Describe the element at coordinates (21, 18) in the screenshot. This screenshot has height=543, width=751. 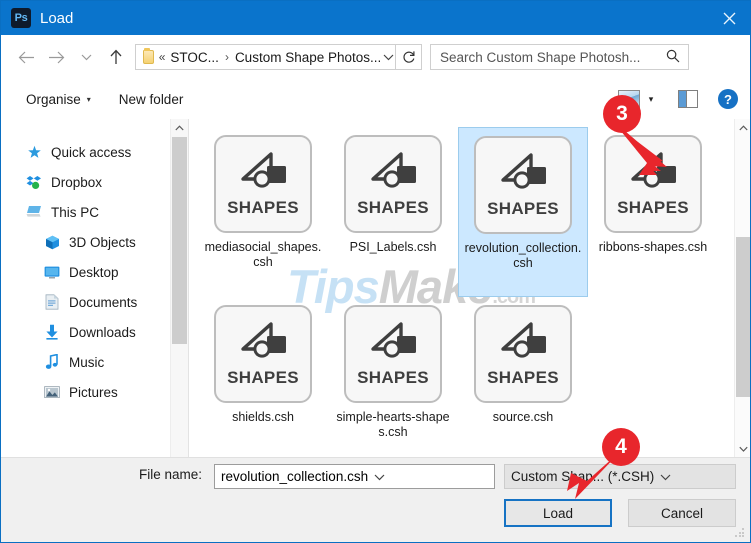
I see `photoshop-icon: Ps` at that location.